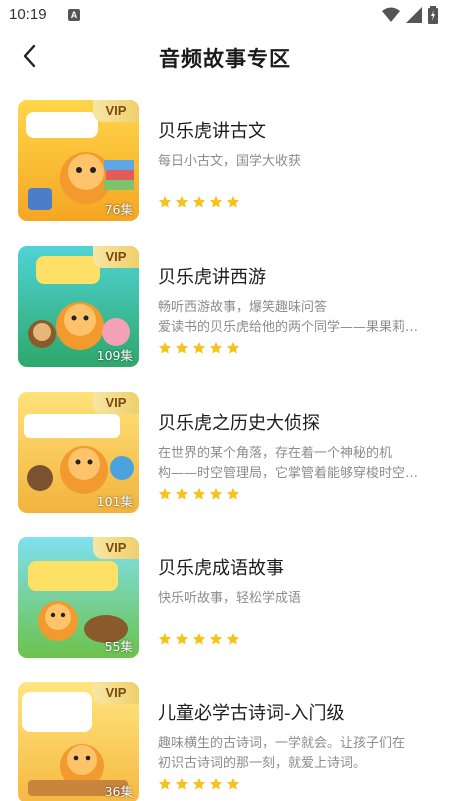 The width and height of the screenshot is (450, 801). What do you see at coordinates (118, 209) in the screenshot?
I see `episode-count: 76集` at bounding box center [118, 209].